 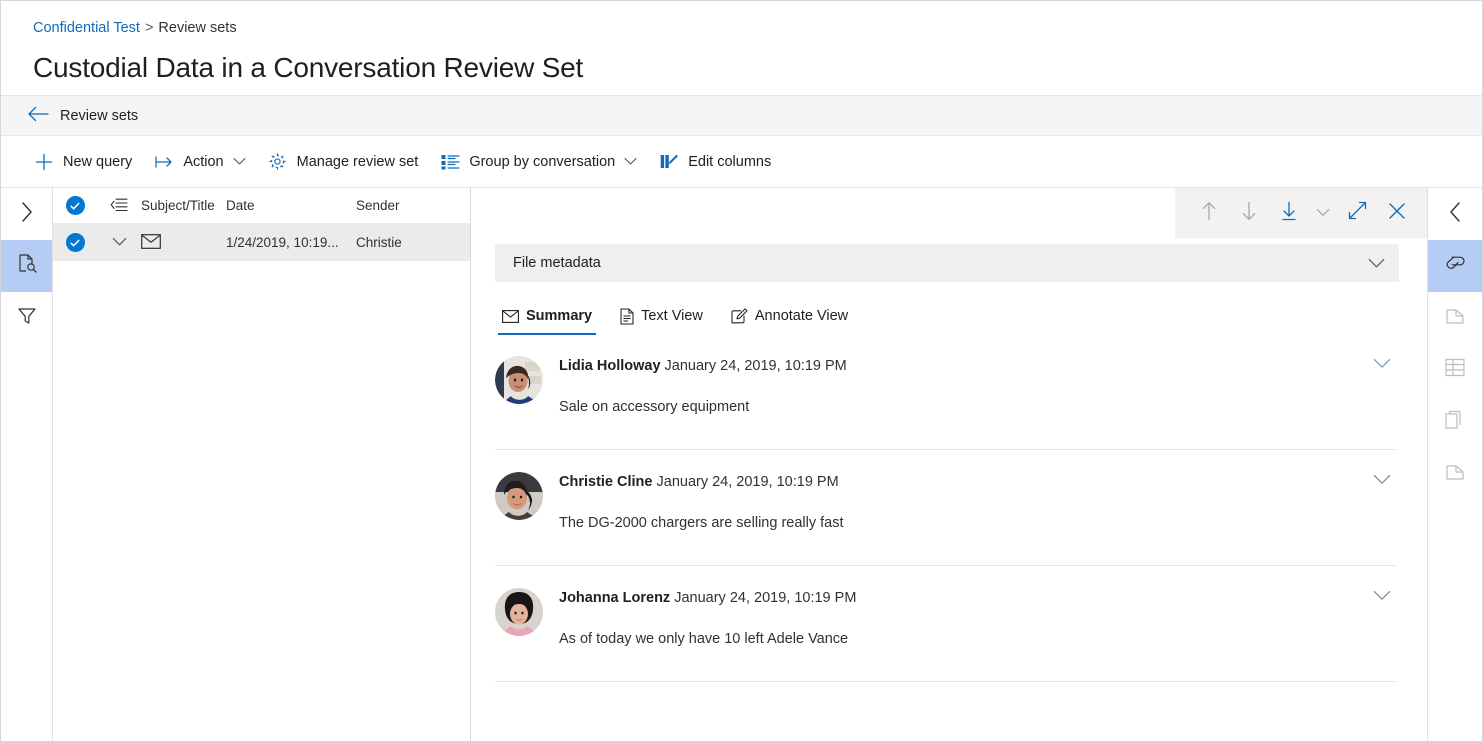 What do you see at coordinates (44, 162) in the screenshot?
I see `plus-icon` at bounding box center [44, 162].